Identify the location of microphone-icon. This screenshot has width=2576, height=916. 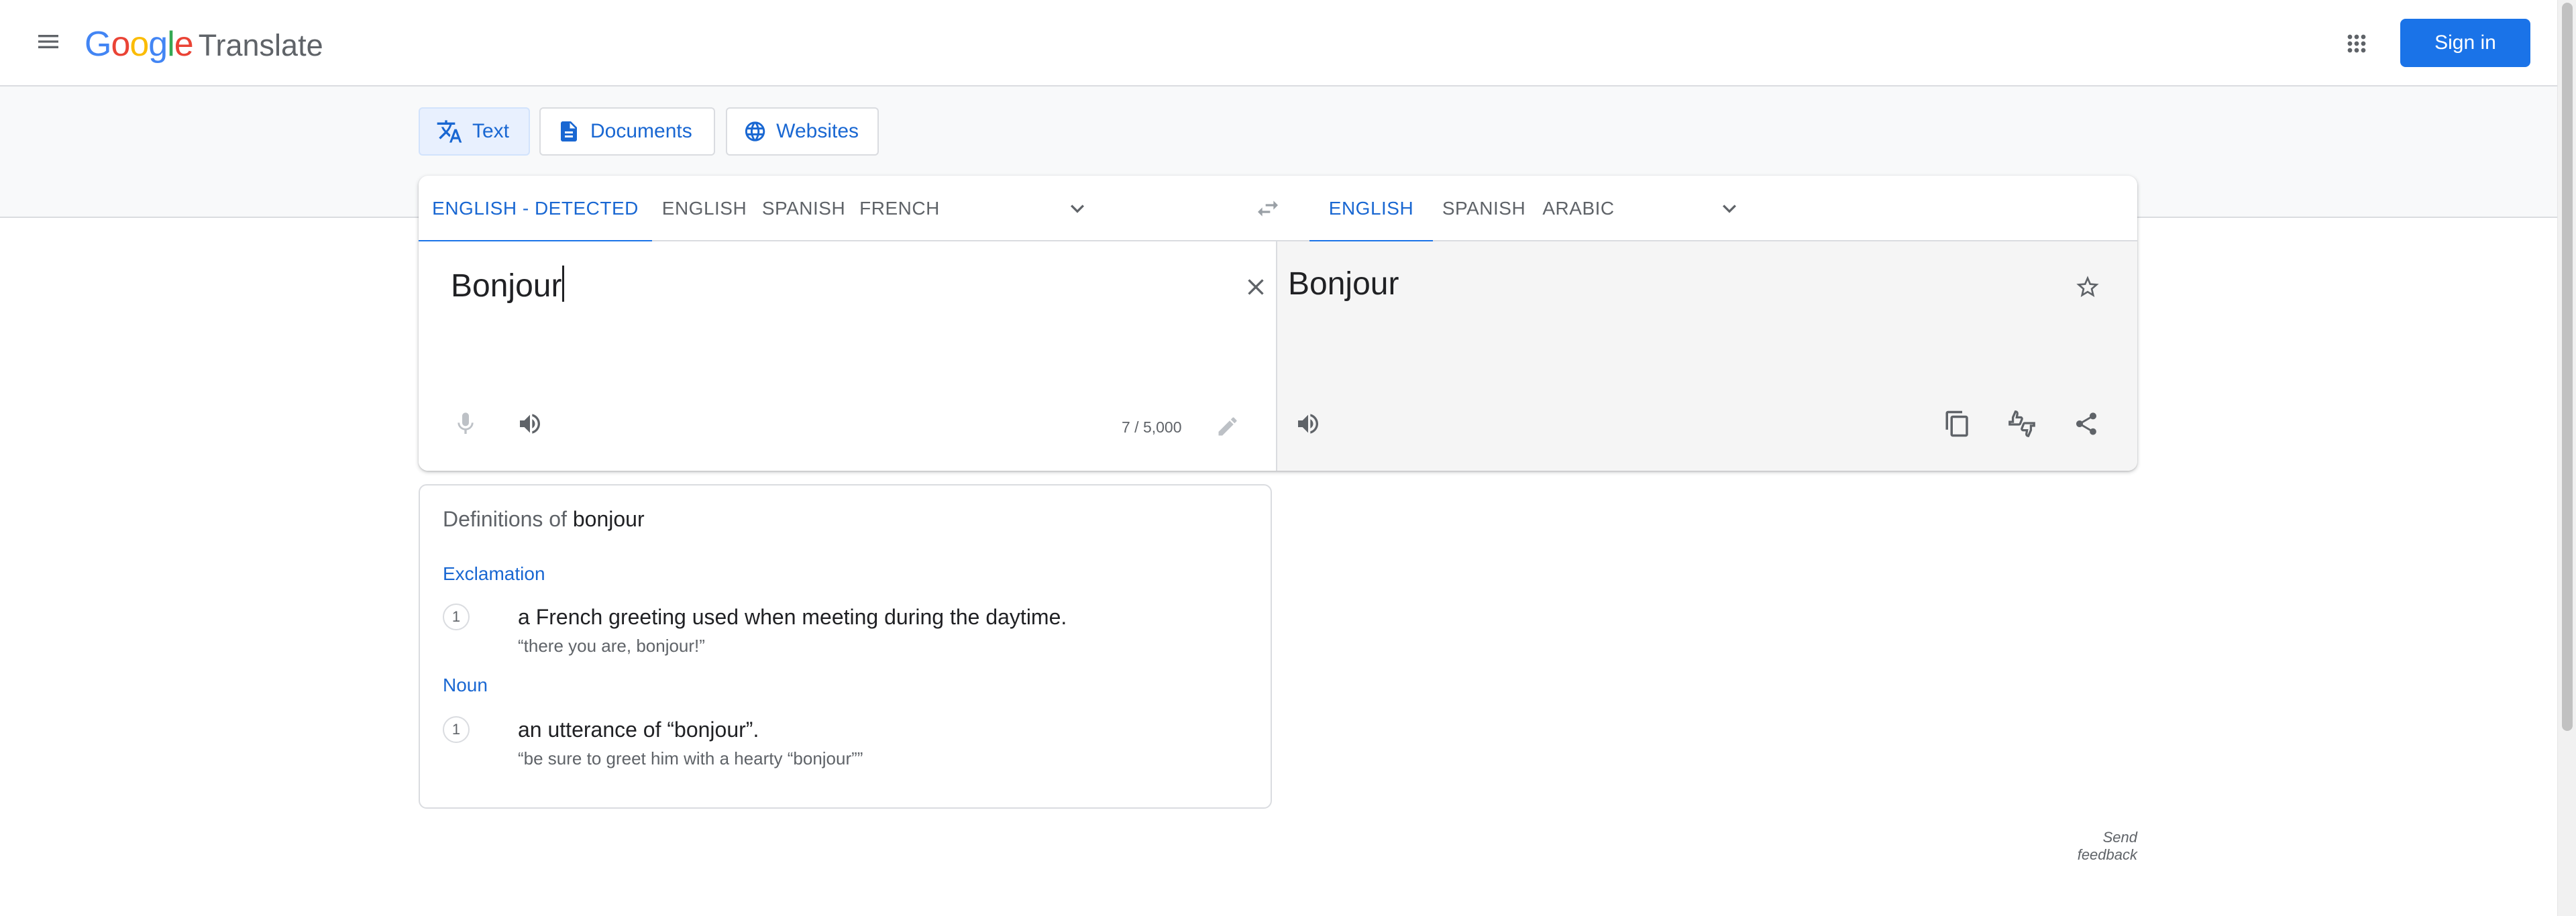
(466, 423).